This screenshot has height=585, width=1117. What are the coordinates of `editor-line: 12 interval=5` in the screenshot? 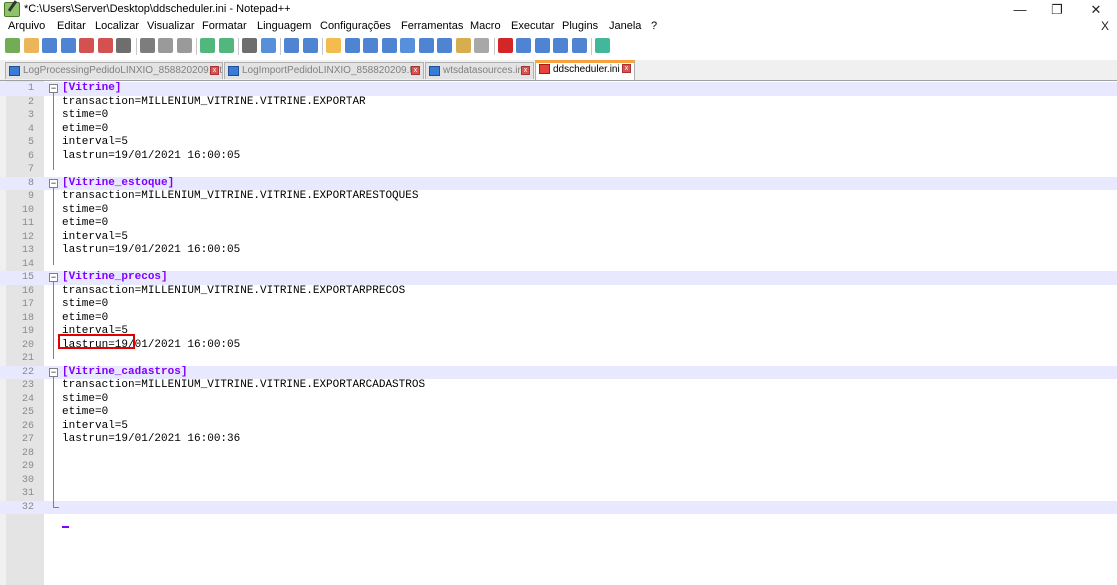 It's located at (558, 238).